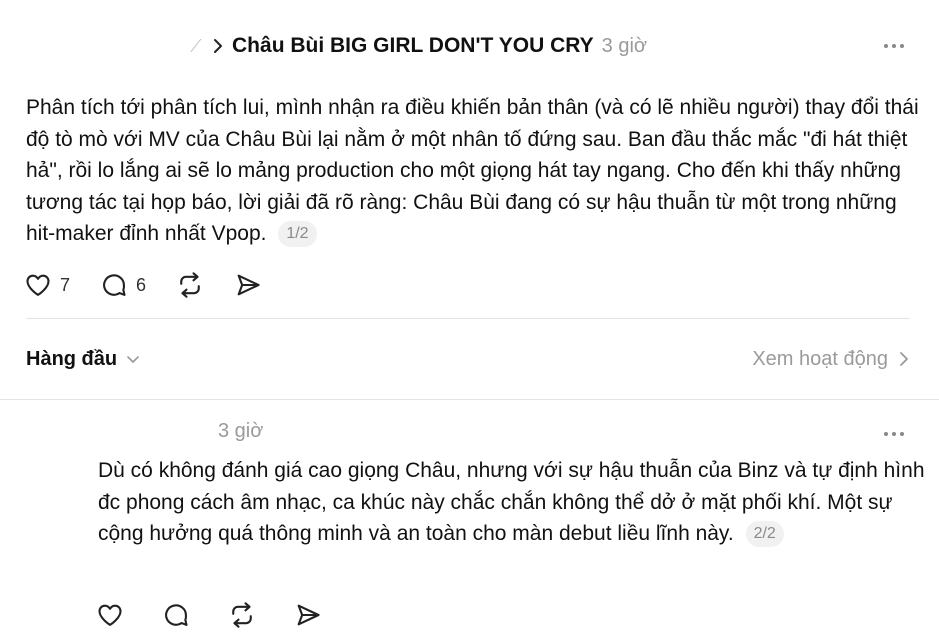 Image resolution: width=939 pixels, height=643 pixels. I want to click on sort-dropdown: Hàng đầu, so click(83, 359).